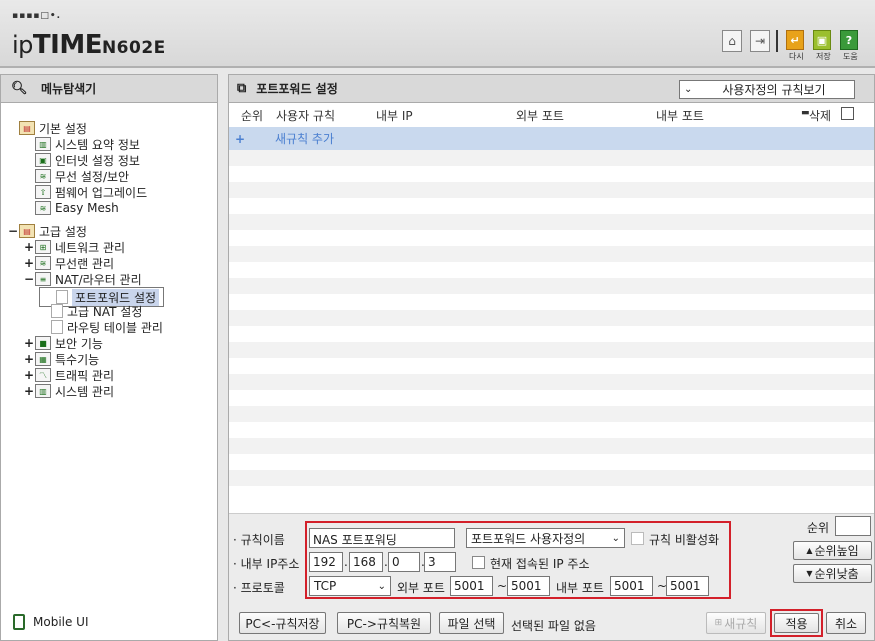 Image resolution: width=875 pixels, height=641 pixels. I want to click on protocol-label: · 프로토콜, so click(259, 588).